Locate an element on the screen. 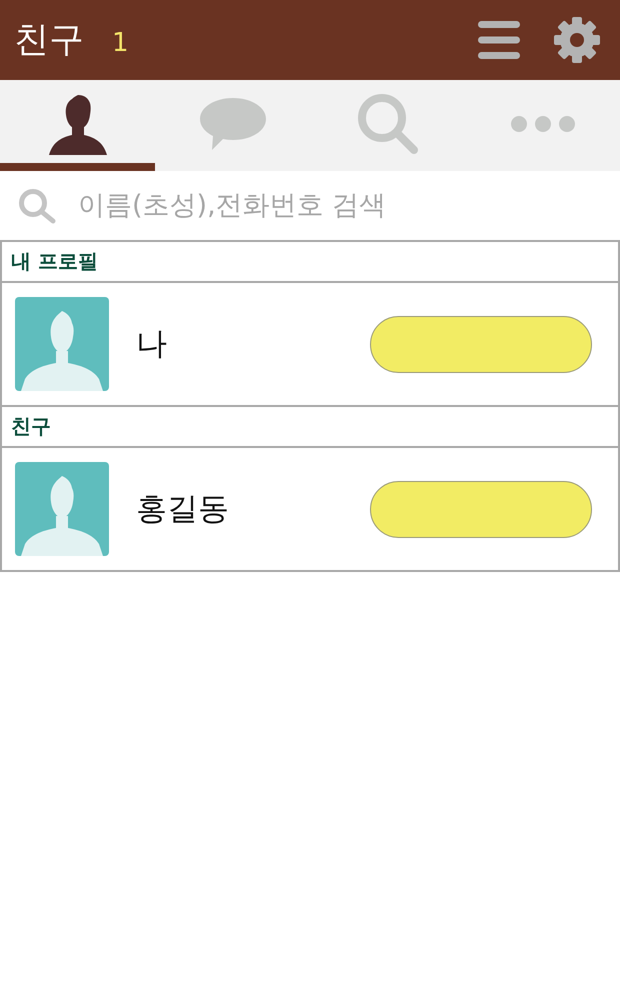  friend-name: 나 is located at coordinates (151, 344).